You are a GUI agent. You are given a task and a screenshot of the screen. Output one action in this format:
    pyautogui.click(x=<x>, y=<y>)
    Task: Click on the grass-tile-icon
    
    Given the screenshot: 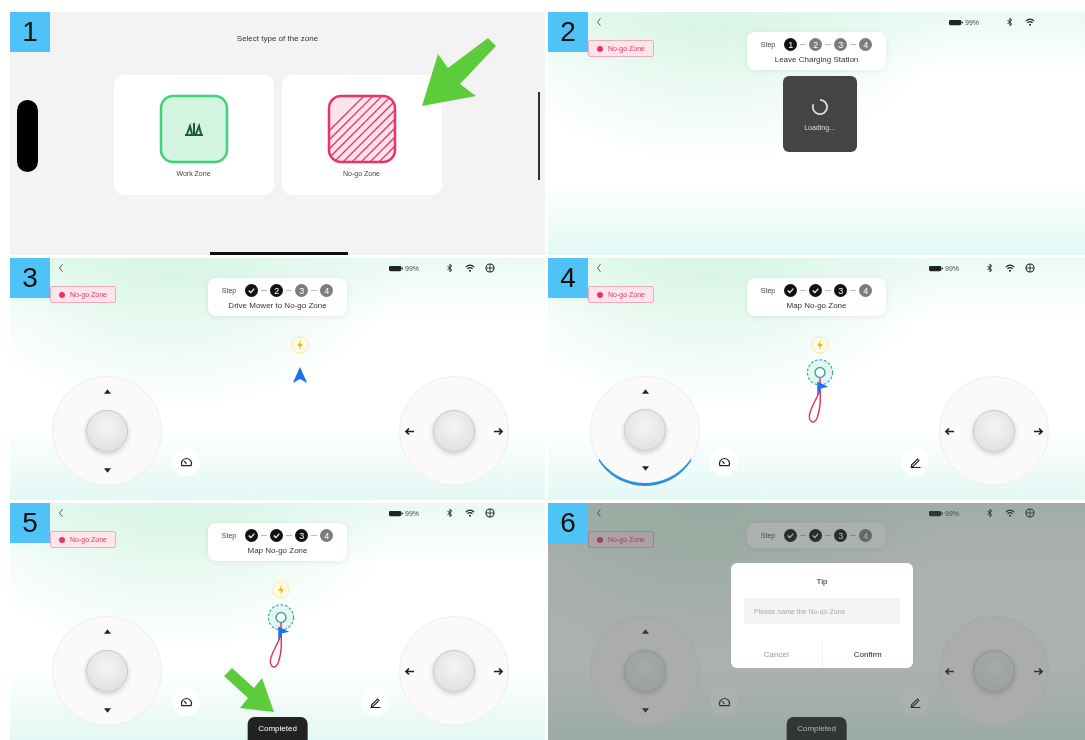 What is the action you would take?
    pyautogui.click(x=193, y=128)
    